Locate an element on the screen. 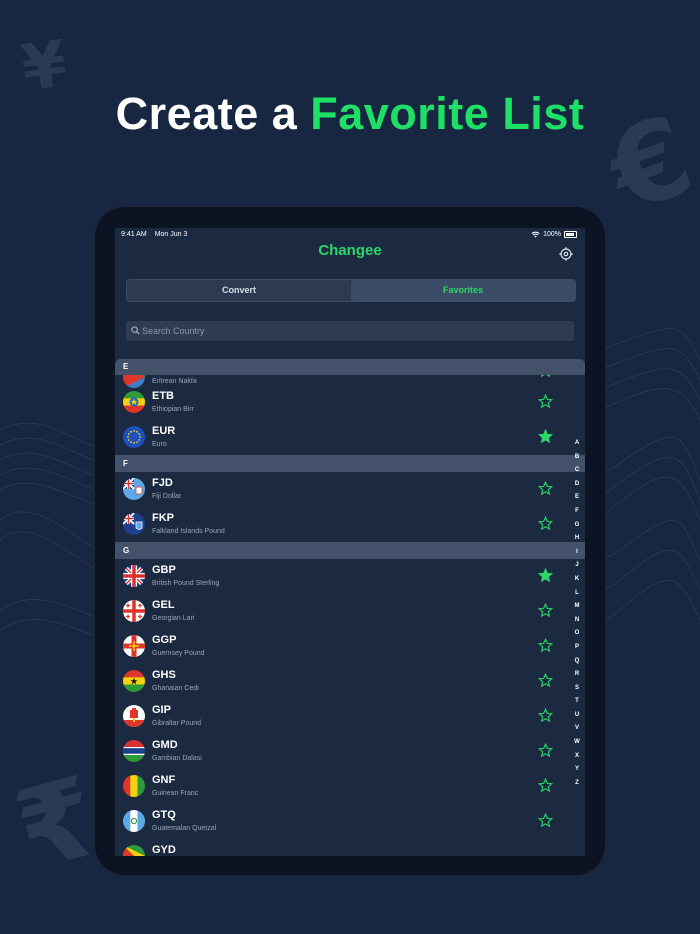 The image size is (700, 934). headline: Create a Favorite List is located at coordinates (350, 114).